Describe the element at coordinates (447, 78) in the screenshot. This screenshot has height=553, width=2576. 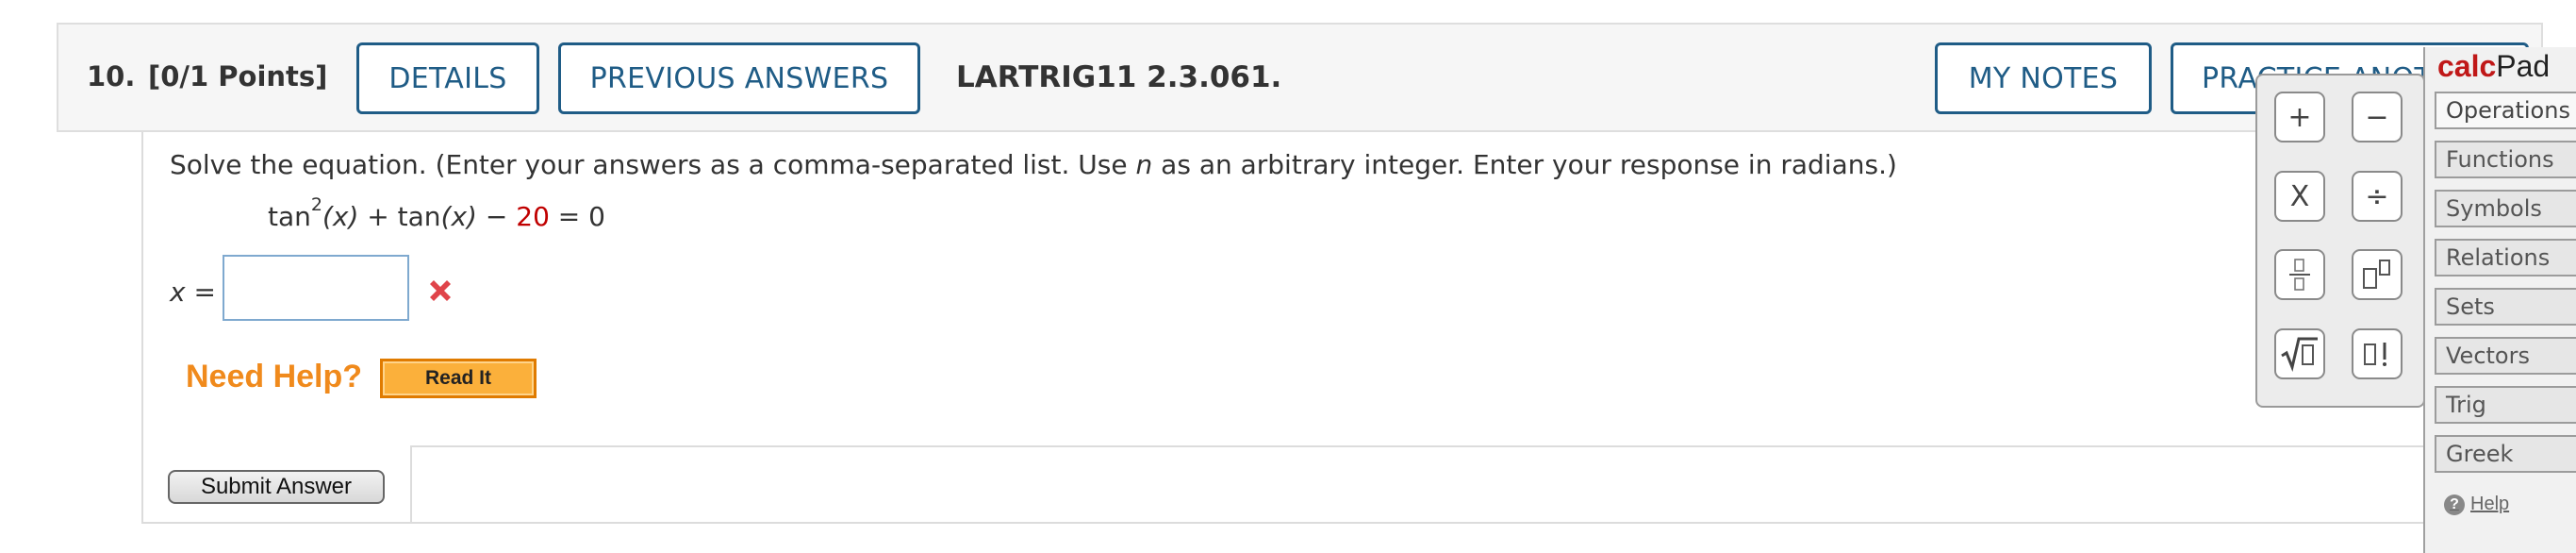
I see `details-button: DETAILS` at that location.